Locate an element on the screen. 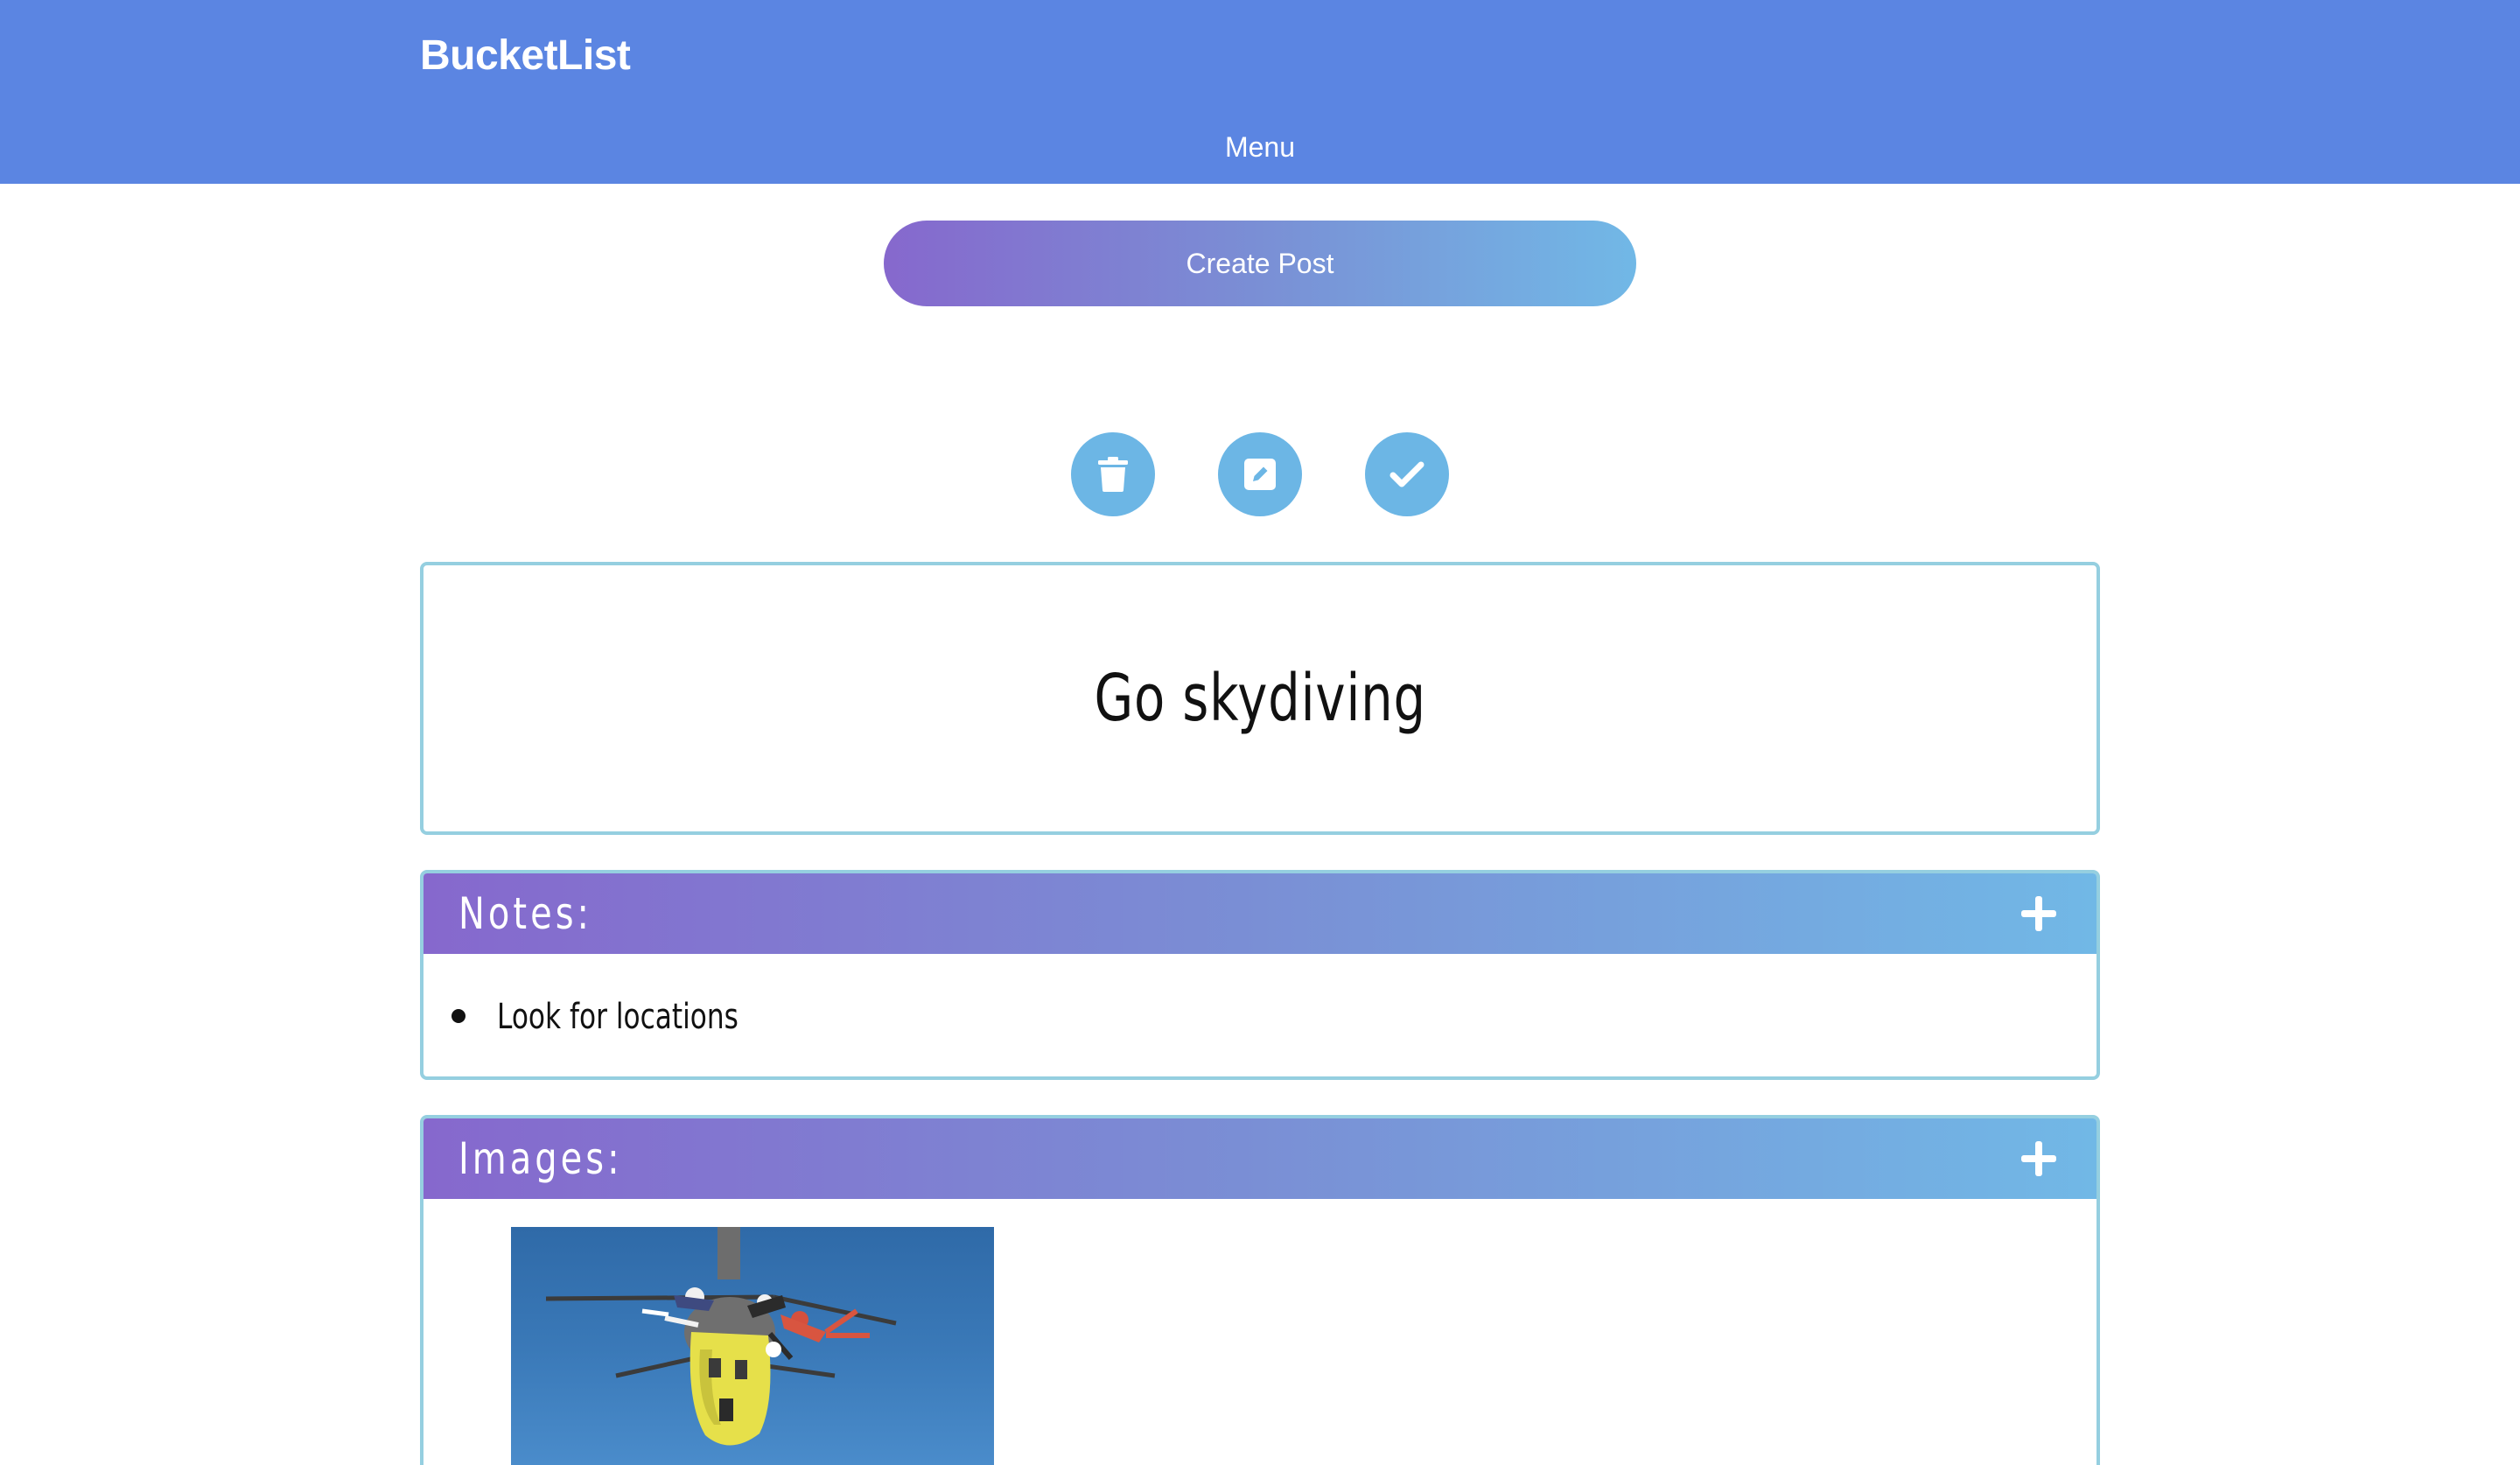 This screenshot has width=2520, height=1465. post-title: Go skydiving is located at coordinates (1260, 698).